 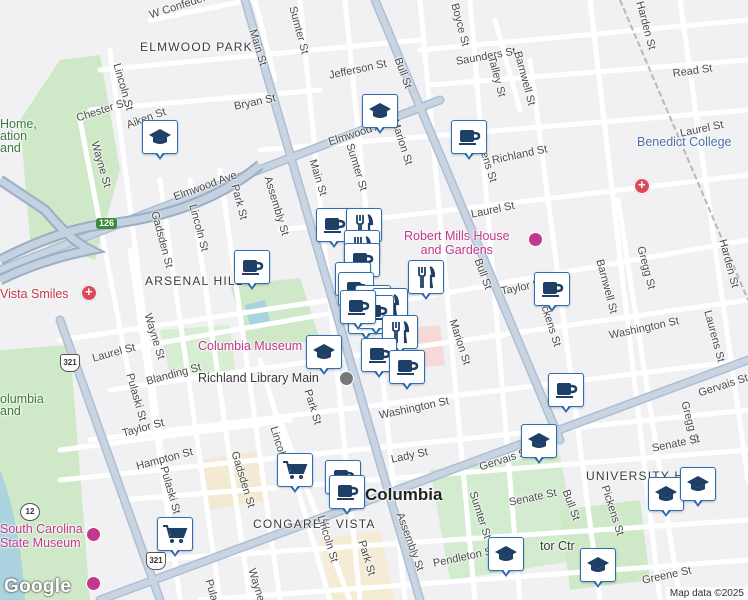 I want to click on highway-shield-126: 126, so click(x=107, y=223).